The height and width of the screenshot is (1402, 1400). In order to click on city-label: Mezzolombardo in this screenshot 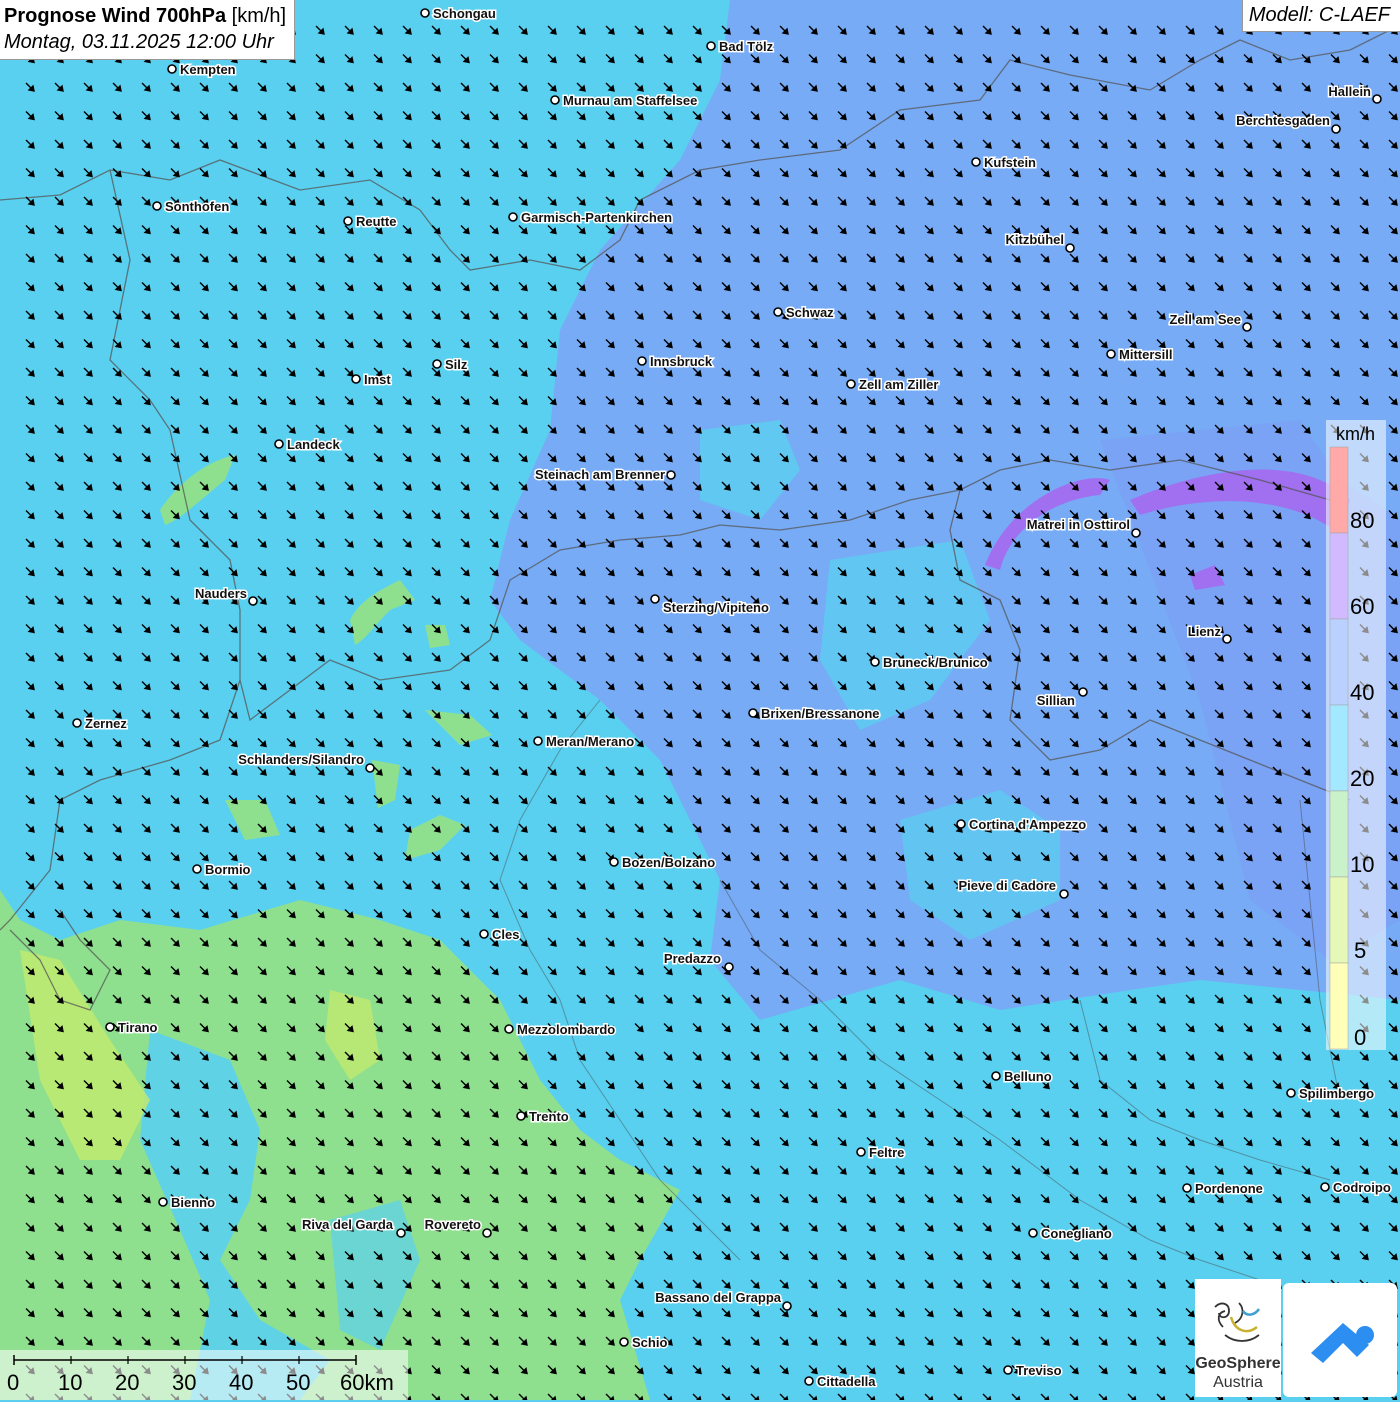, I will do `click(566, 1029)`.